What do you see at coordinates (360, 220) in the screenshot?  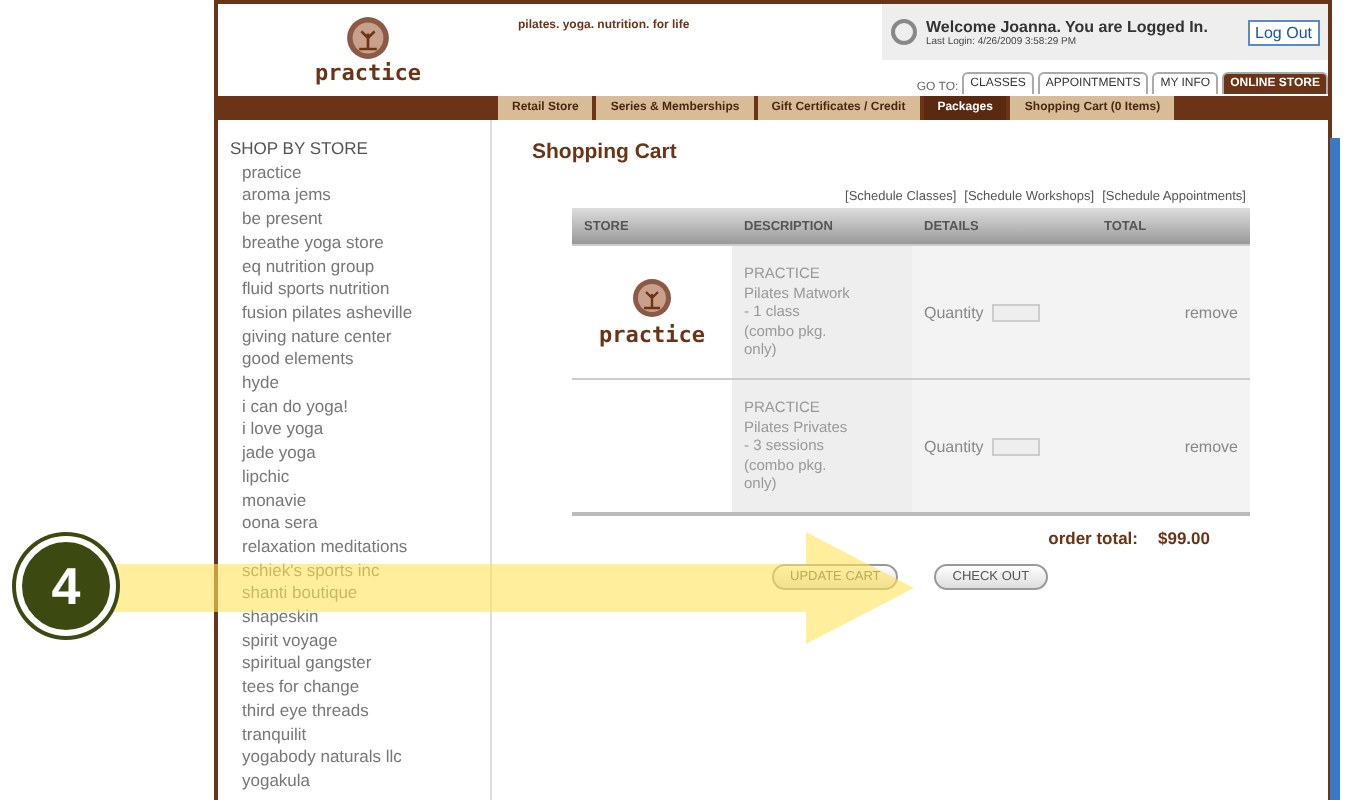 I see `store-link: be present` at bounding box center [360, 220].